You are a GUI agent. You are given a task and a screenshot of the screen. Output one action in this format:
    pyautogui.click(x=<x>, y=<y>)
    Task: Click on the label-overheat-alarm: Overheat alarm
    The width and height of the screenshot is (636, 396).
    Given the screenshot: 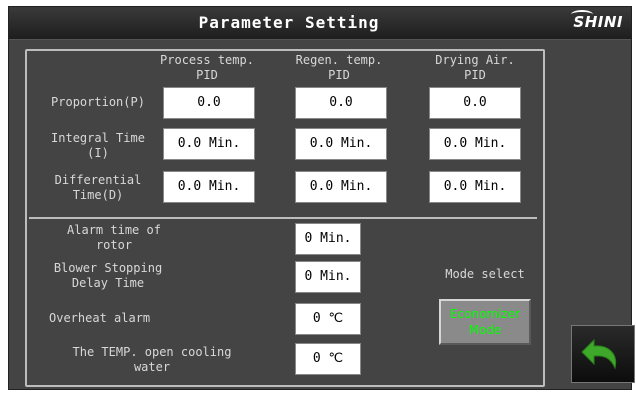 What is the action you would take?
    pyautogui.click(x=100, y=318)
    